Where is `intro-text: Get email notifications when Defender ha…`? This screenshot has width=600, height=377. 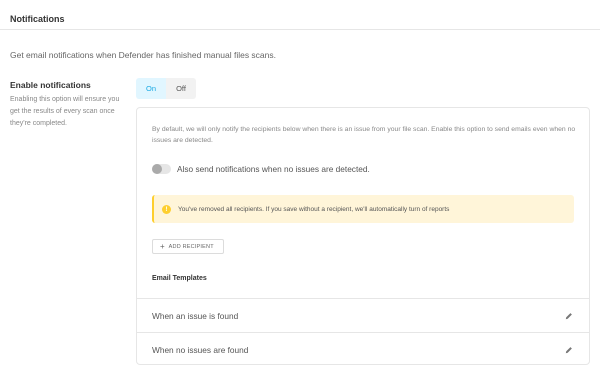
intro-text: Get email notifications when Defender ha… is located at coordinates (143, 55).